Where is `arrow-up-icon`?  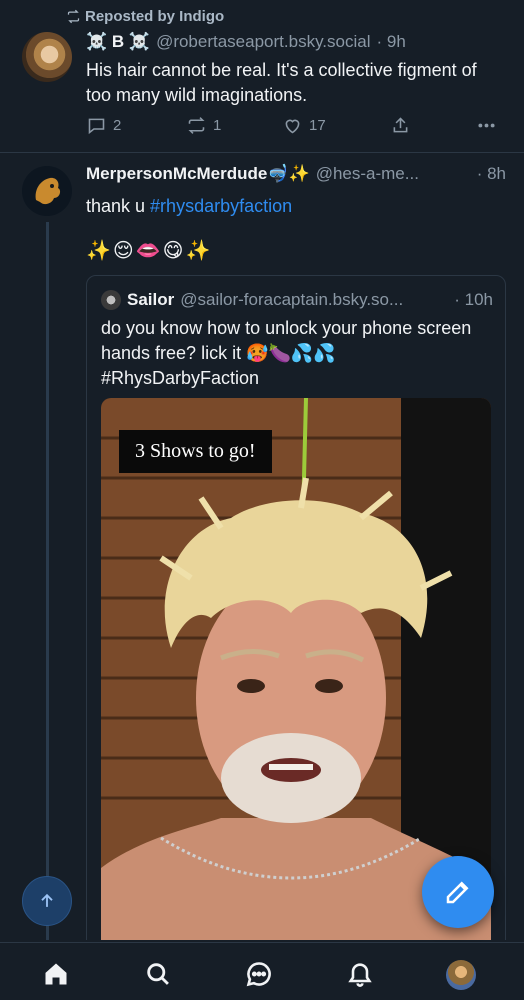
arrow-up-icon is located at coordinates (47, 900).